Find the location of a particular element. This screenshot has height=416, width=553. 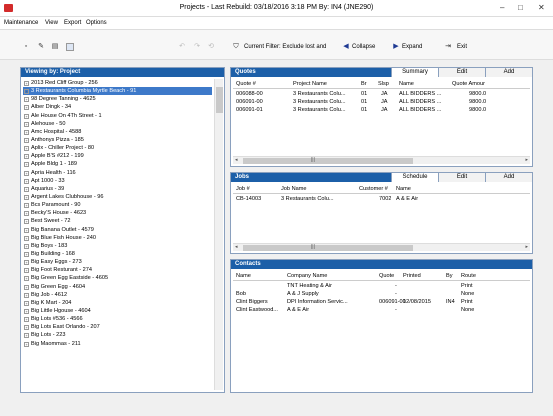

col-quote: Quote # is located at coordinates (246, 84).